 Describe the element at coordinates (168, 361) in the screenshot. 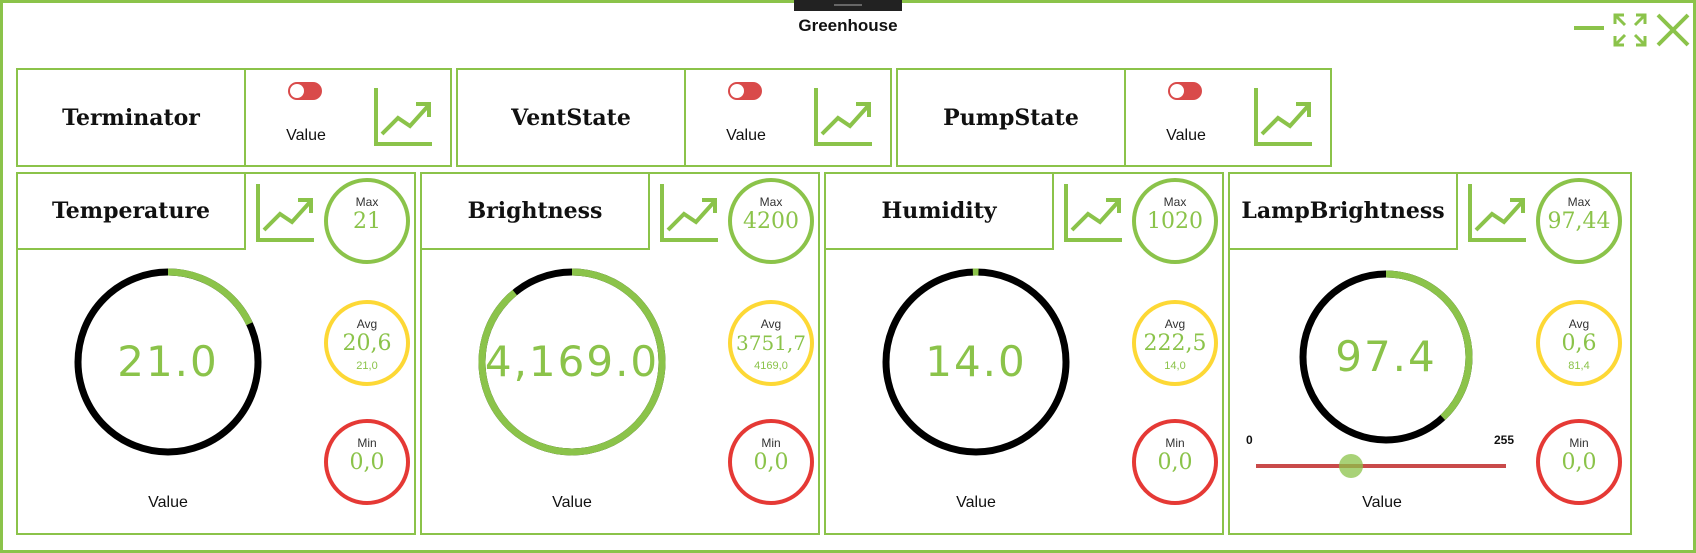

I see `gauge-value: 21.0` at that location.